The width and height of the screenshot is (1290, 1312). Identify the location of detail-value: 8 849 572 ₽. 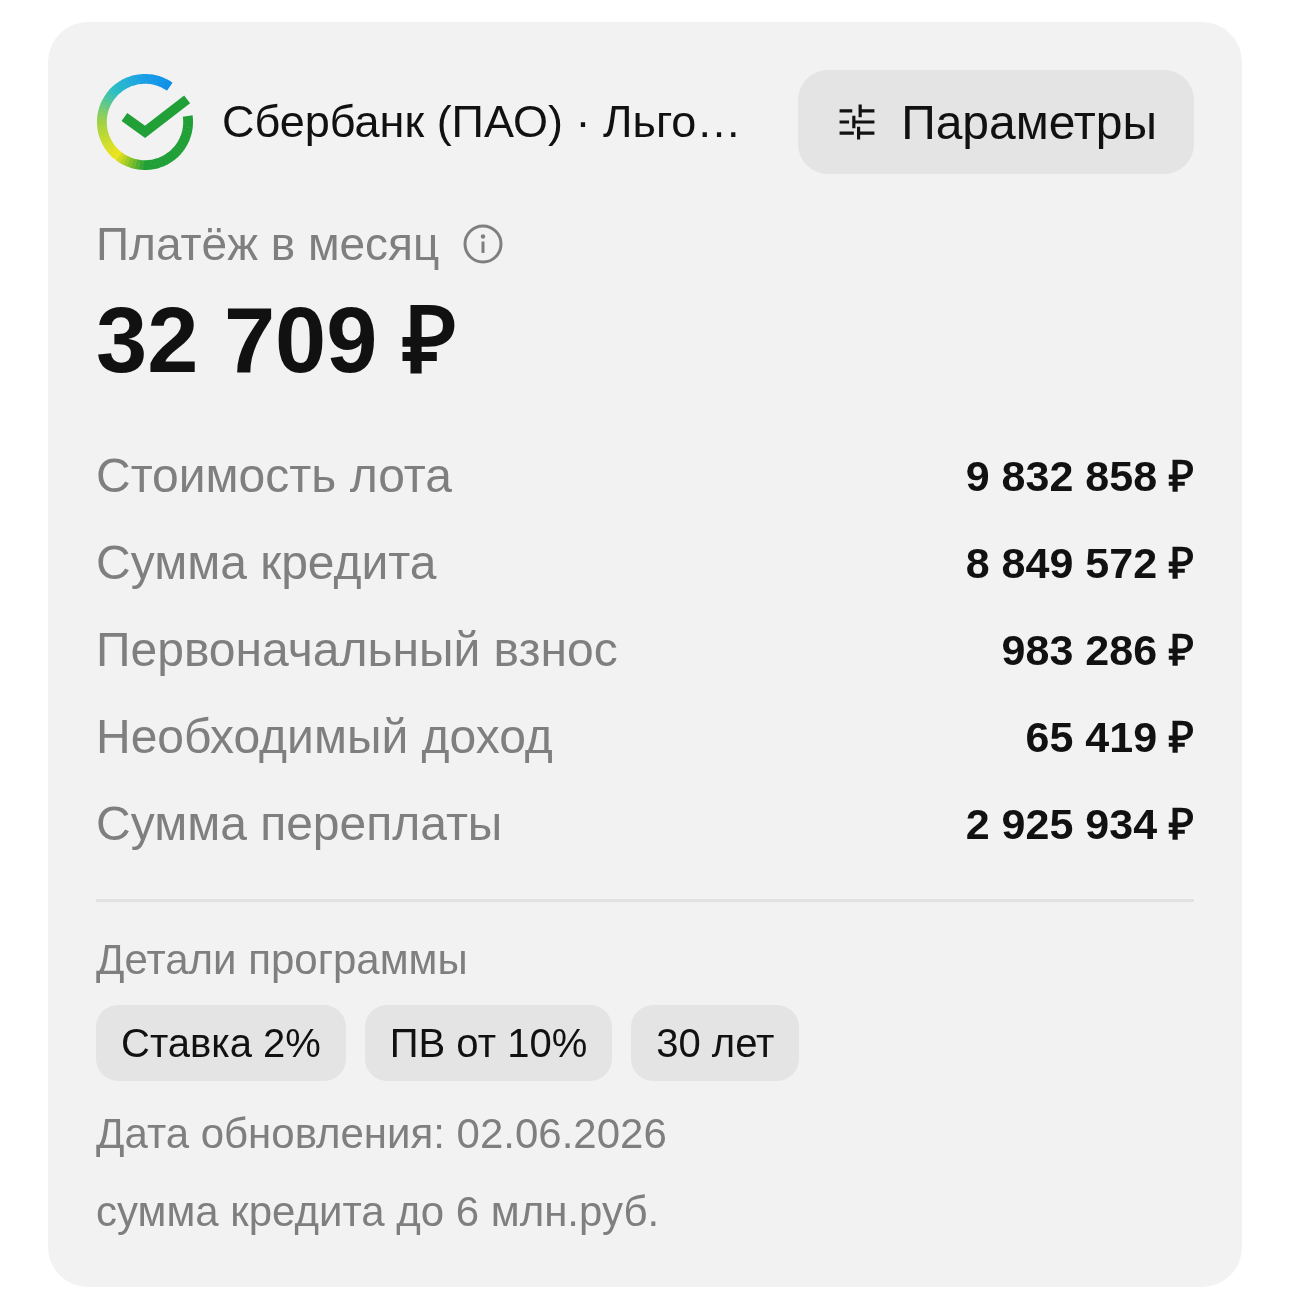
(1079, 563).